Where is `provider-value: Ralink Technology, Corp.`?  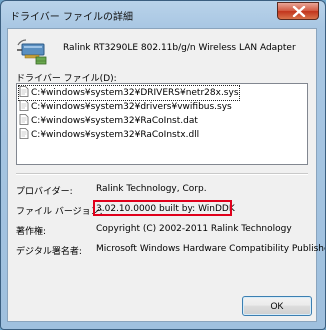 provider-value: Ralink Technology, Corp. is located at coordinates (151, 189).